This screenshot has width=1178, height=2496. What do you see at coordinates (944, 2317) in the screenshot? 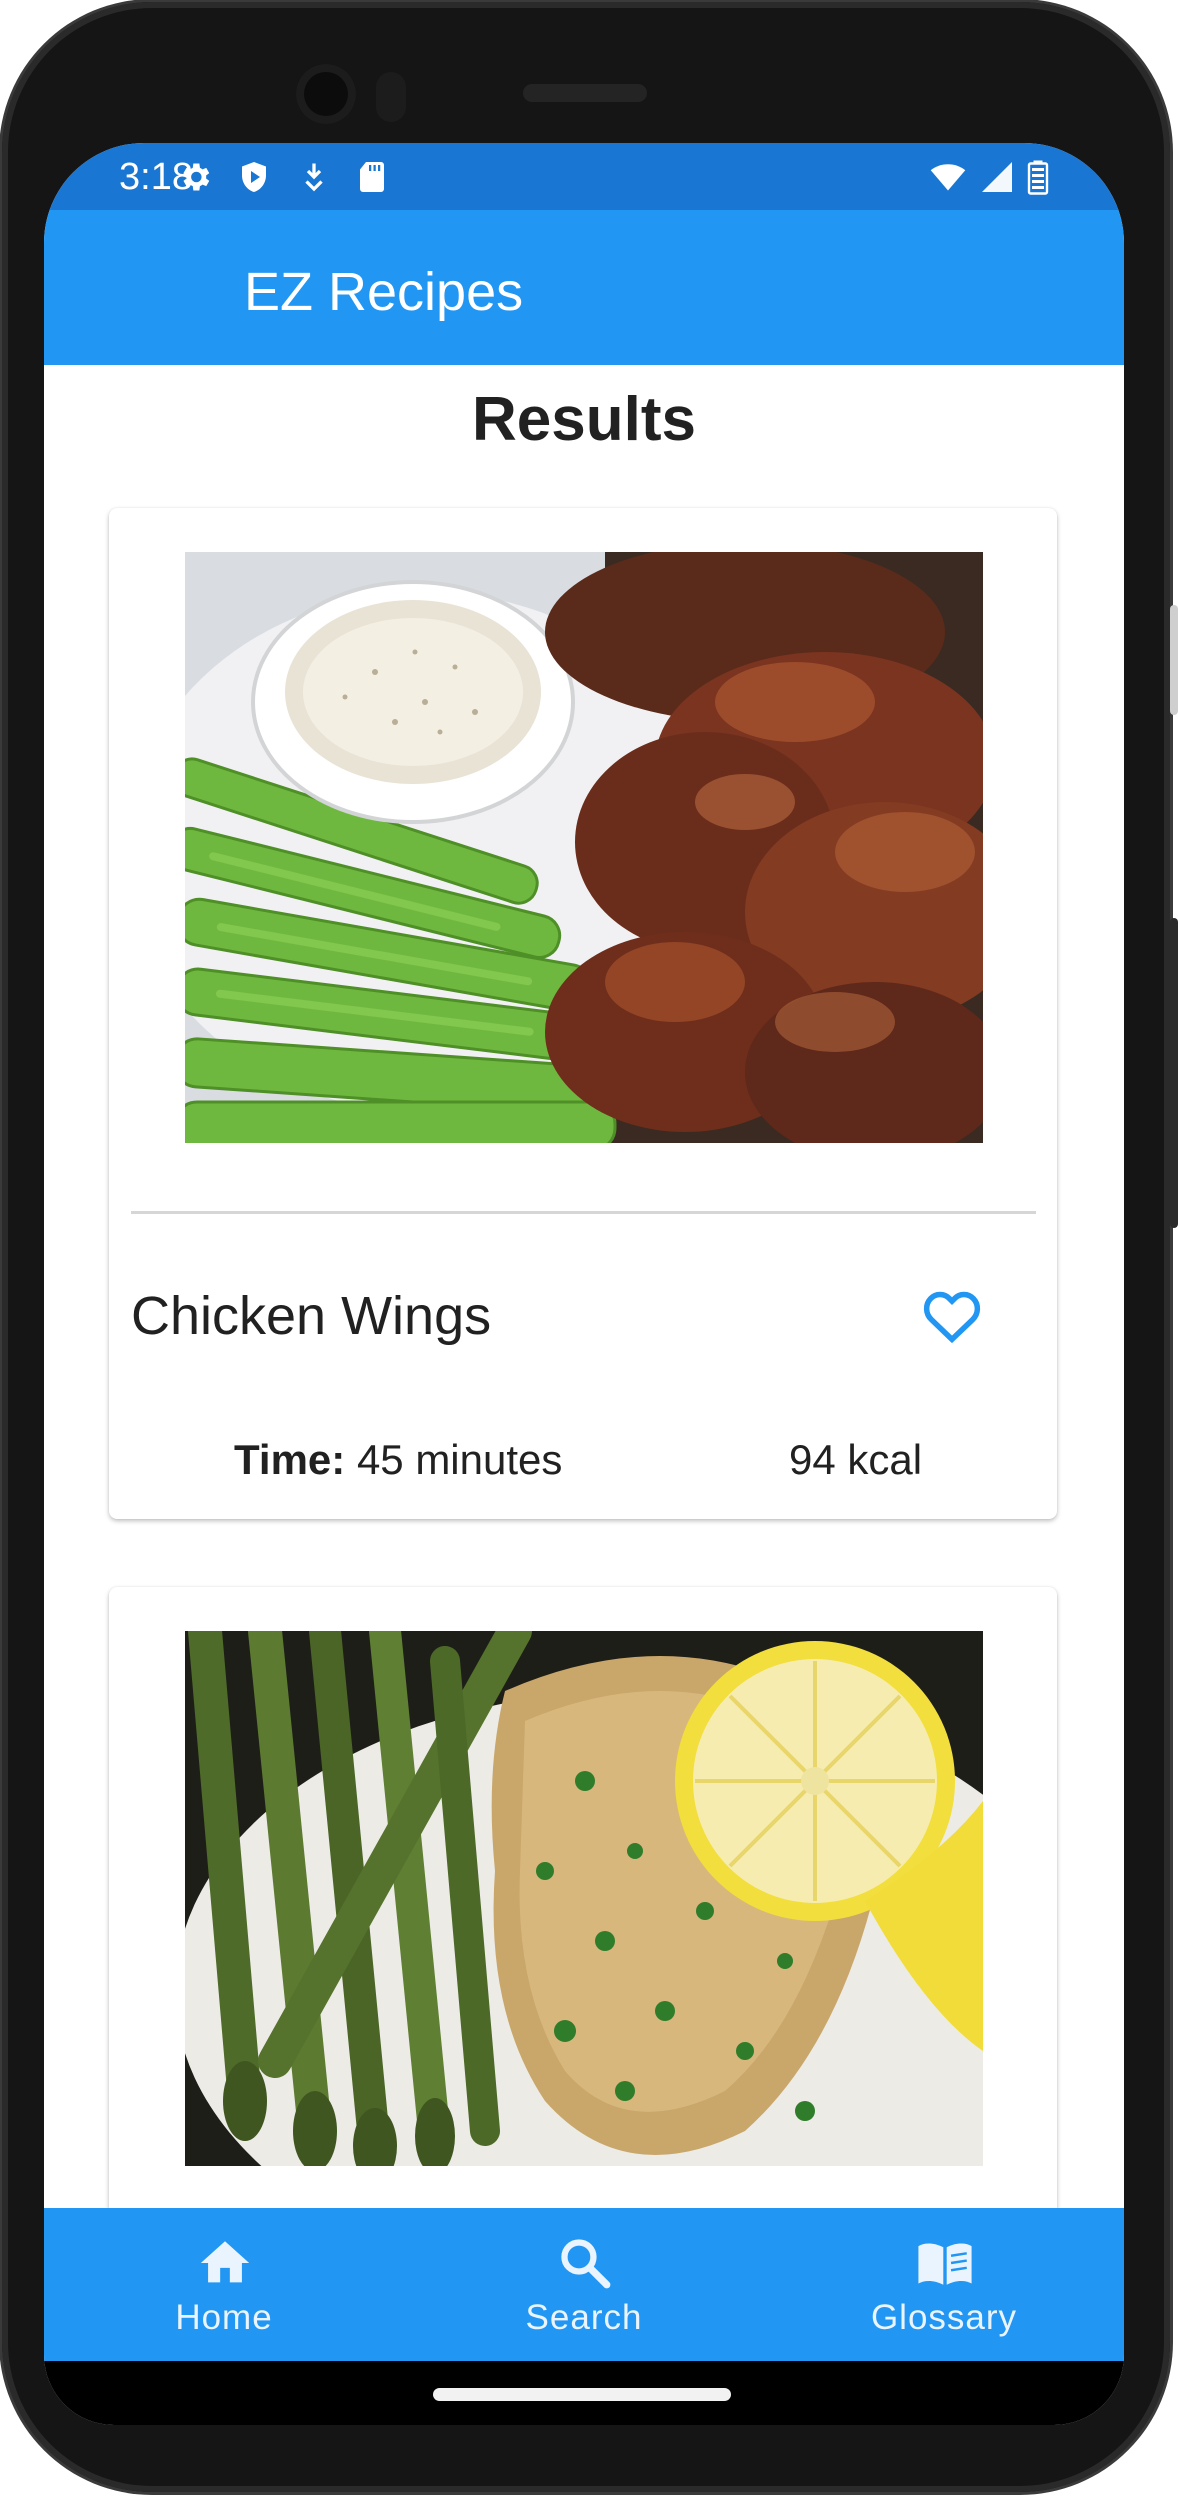
I see `nav-glossary-label: Glossary` at bounding box center [944, 2317].